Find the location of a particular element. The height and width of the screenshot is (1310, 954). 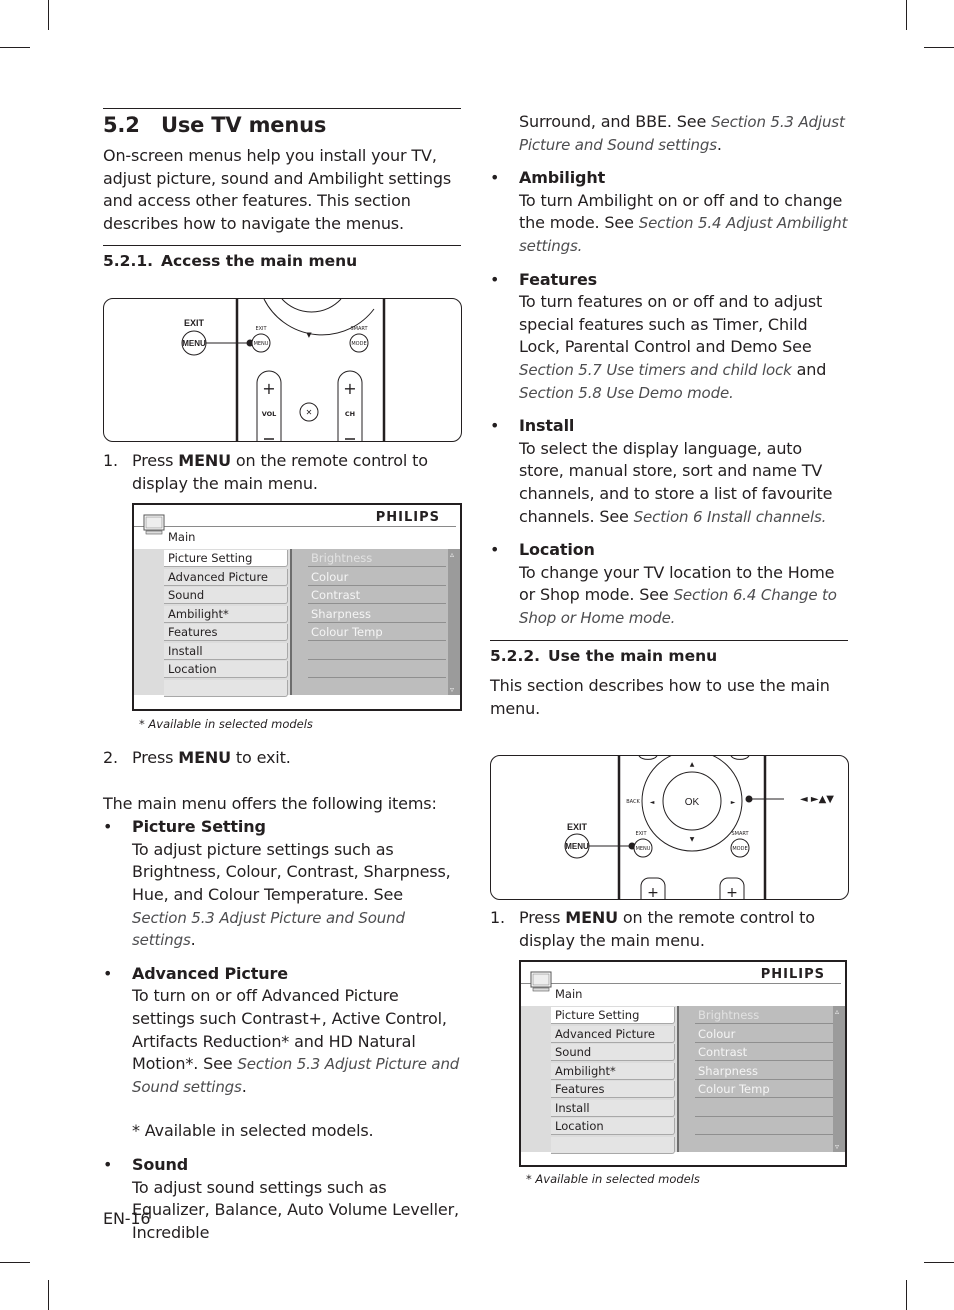

brand-logo: PHILIPS is located at coordinates (407, 517).